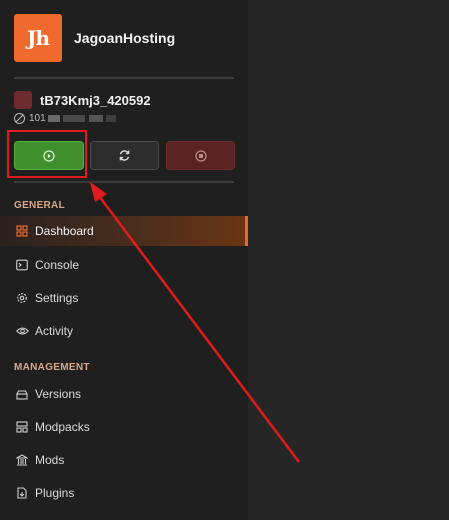 The width and height of the screenshot is (449, 520). I want to click on address-icon, so click(19, 118).